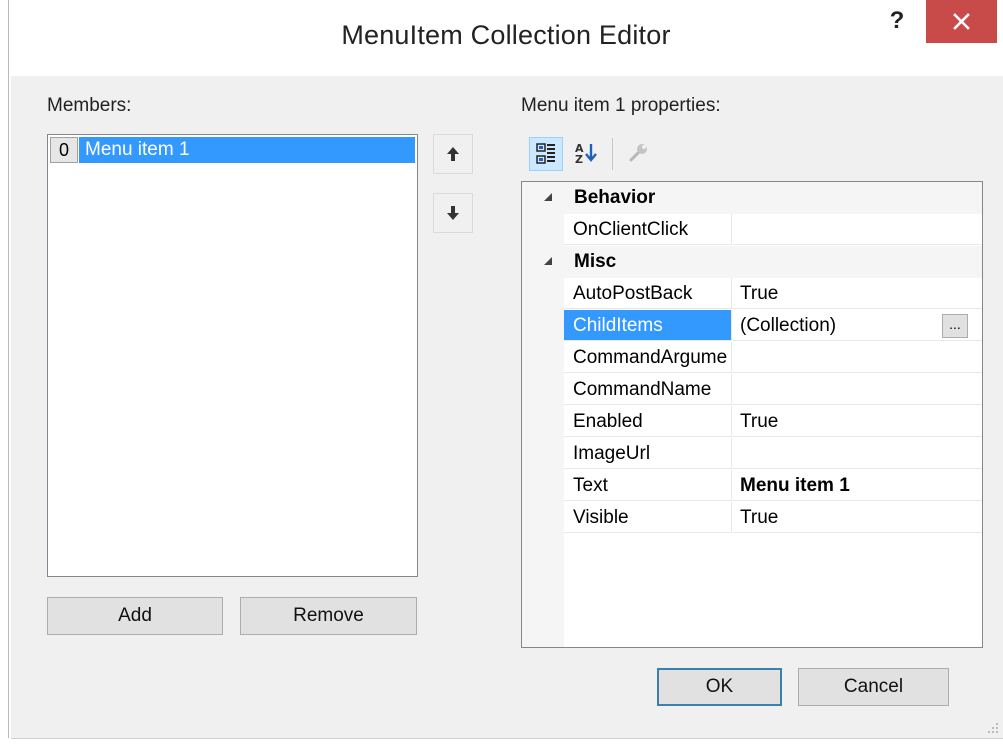  Describe the element at coordinates (8, 369) in the screenshot. I see `window-border` at that location.